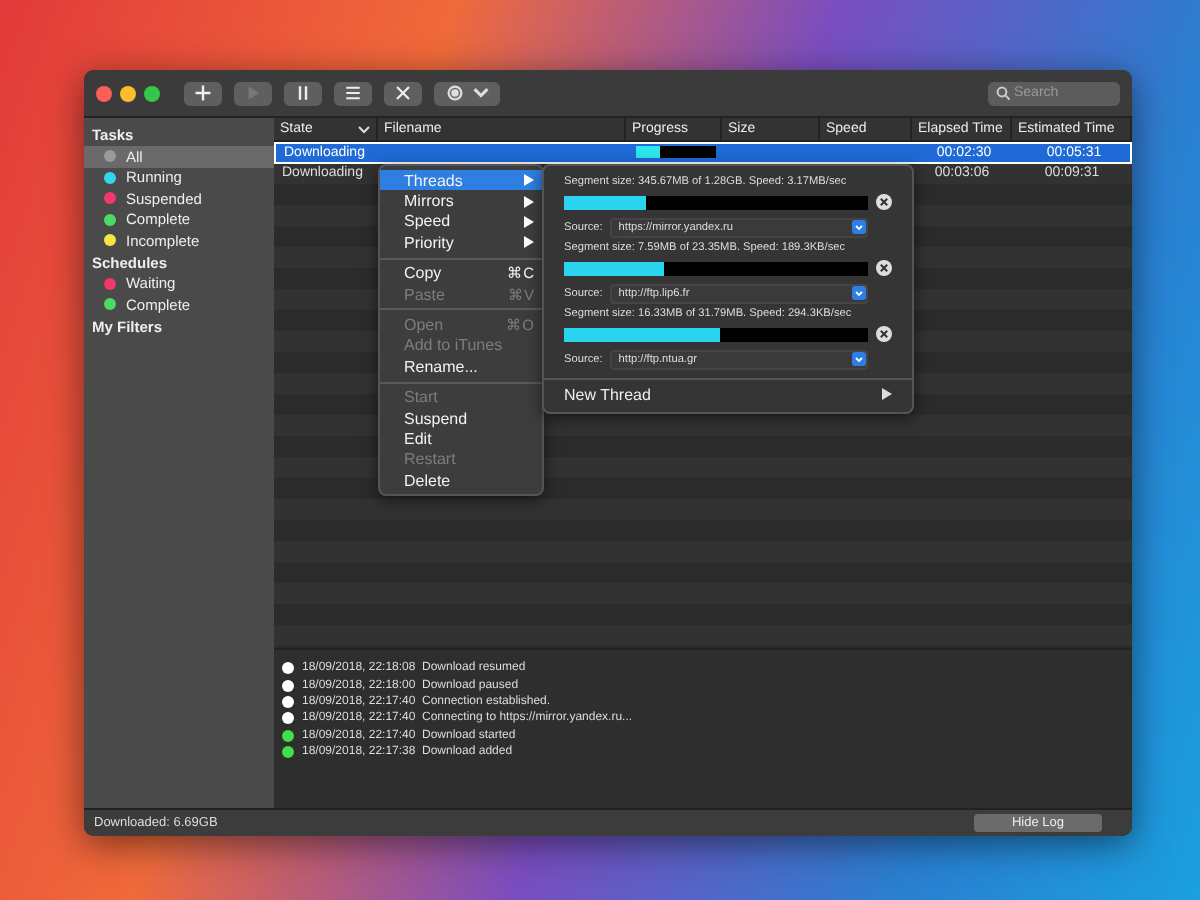 This screenshot has height=900, width=1200. What do you see at coordinates (461, 201) in the screenshot?
I see `menu-item: Mirrors` at bounding box center [461, 201].